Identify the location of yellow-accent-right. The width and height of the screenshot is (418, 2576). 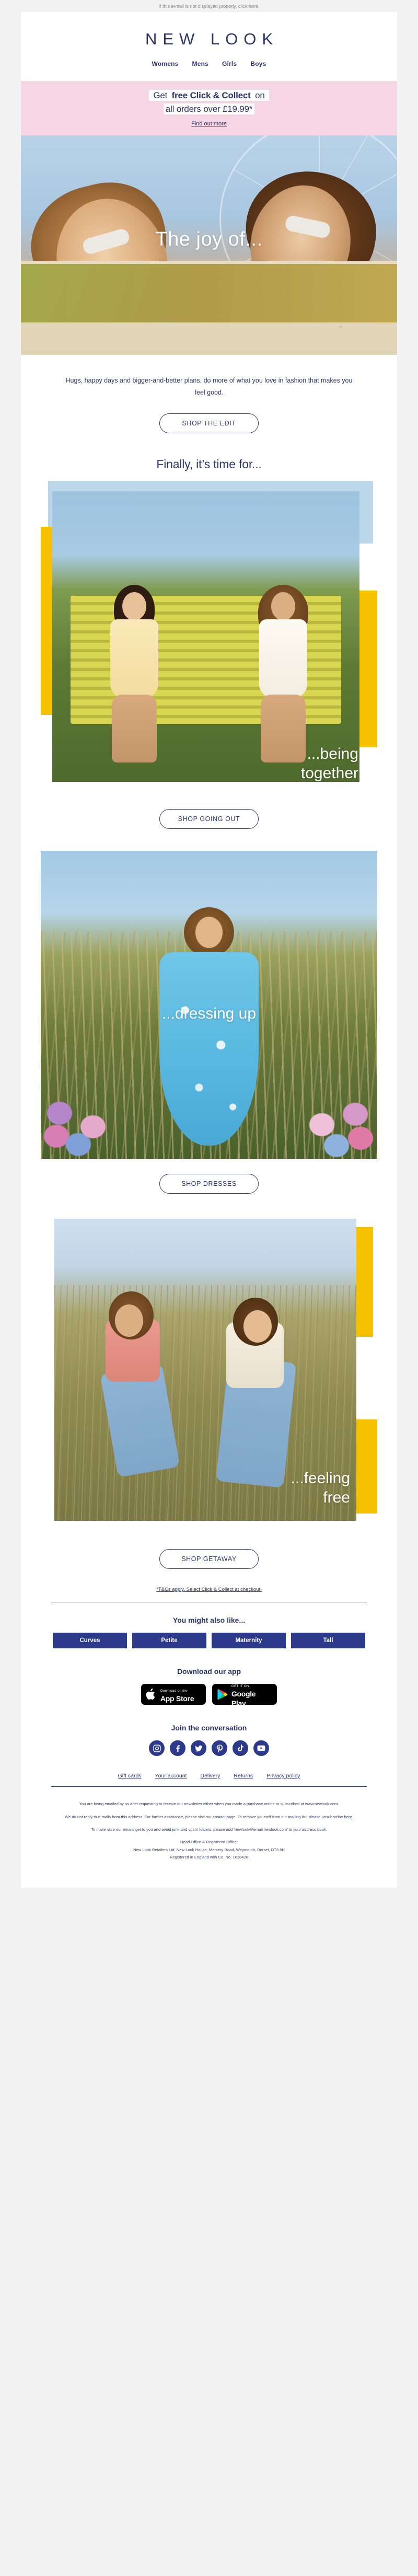
(367, 670).